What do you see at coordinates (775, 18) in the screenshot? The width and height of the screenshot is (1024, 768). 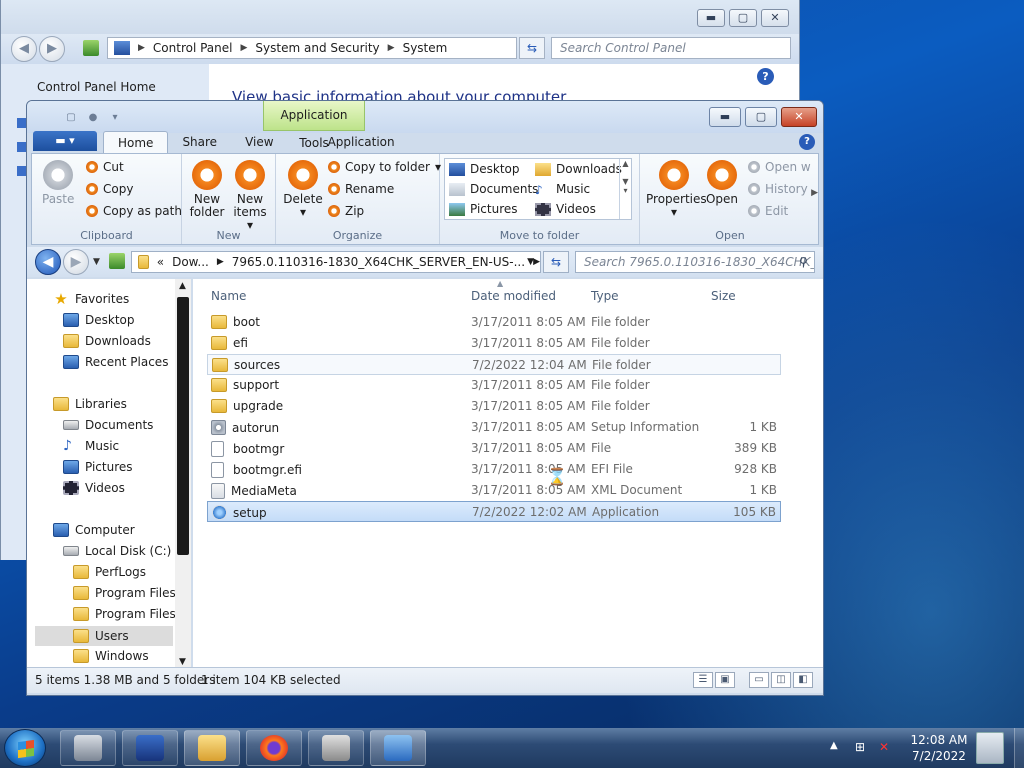 I see `cp-close-button: ✕` at bounding box center [775, 18].